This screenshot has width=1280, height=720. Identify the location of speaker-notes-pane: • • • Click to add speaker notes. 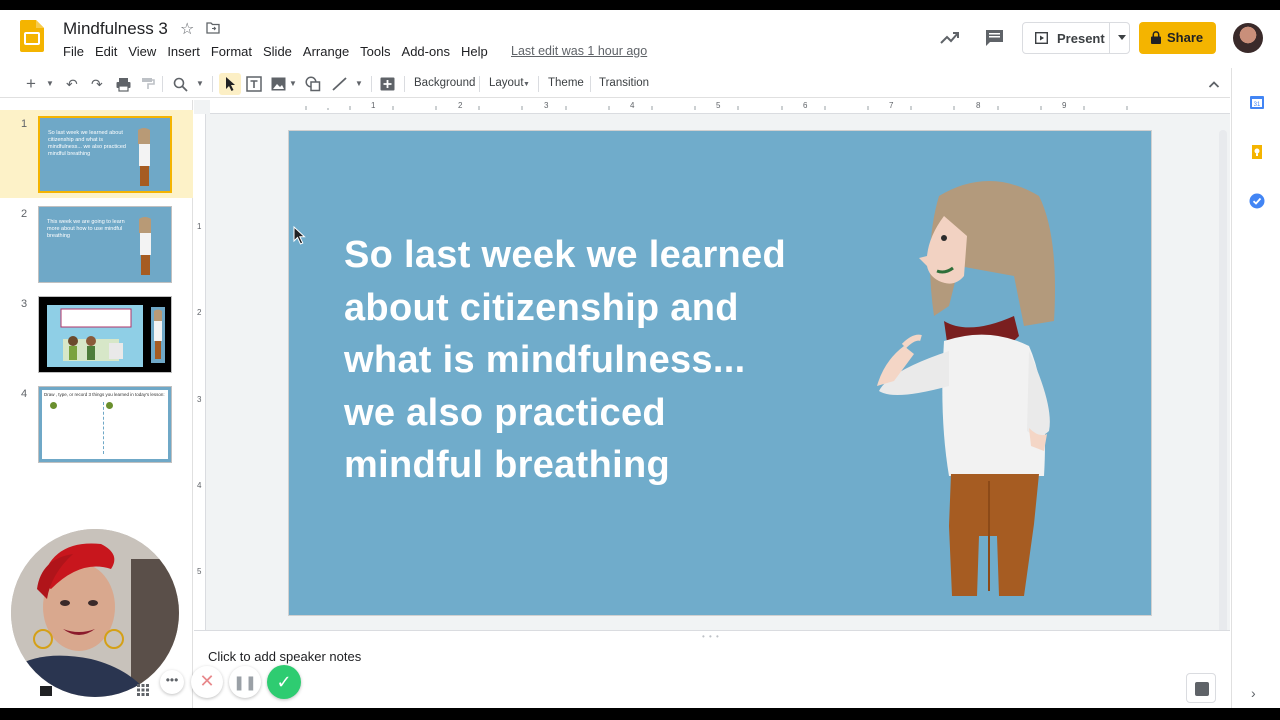
(712, 669).